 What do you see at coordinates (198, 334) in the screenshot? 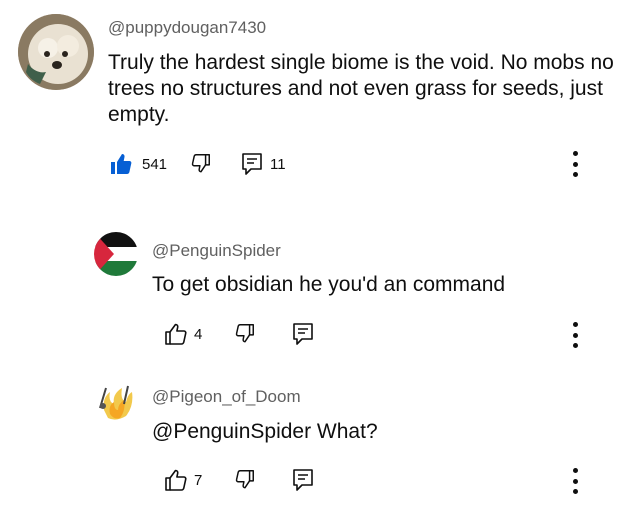
I see `like-count: 4` at bounding box center [198, 334].